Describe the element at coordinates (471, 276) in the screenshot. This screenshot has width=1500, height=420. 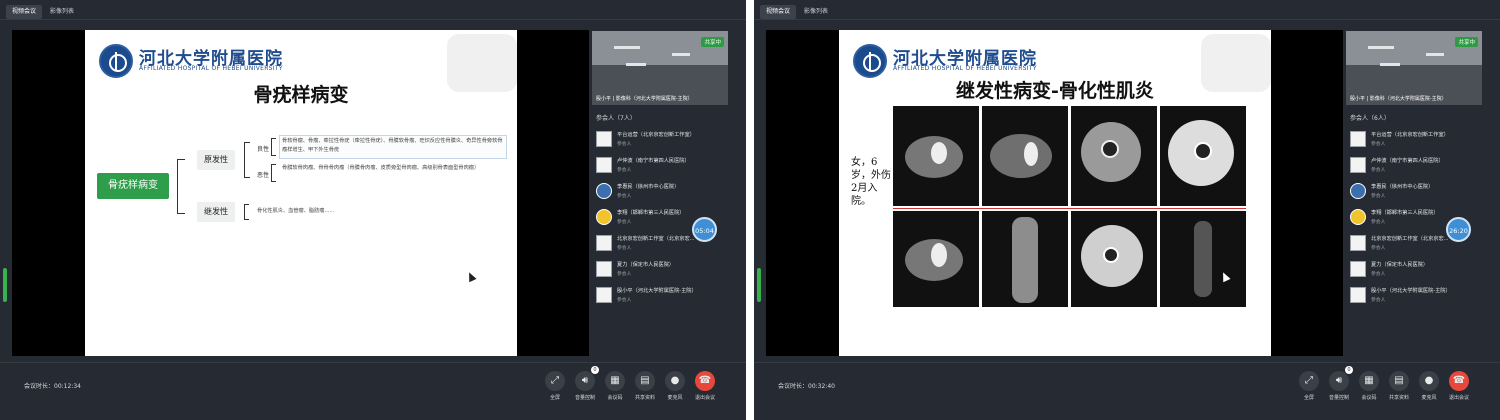
I see `cursor-icon` at that location.